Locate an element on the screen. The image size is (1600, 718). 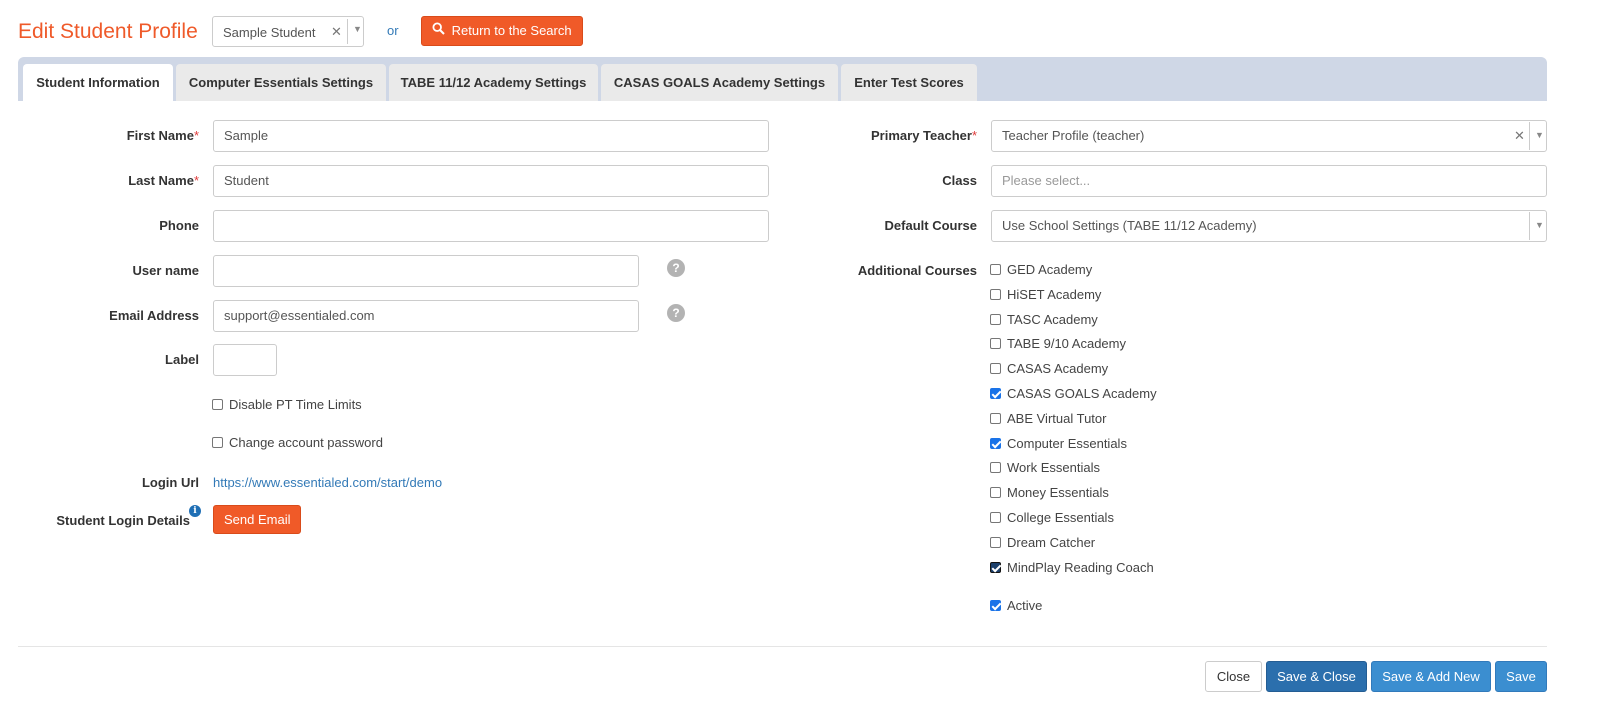
course-option: Money Essentials is located at coordinates (1049, 492).